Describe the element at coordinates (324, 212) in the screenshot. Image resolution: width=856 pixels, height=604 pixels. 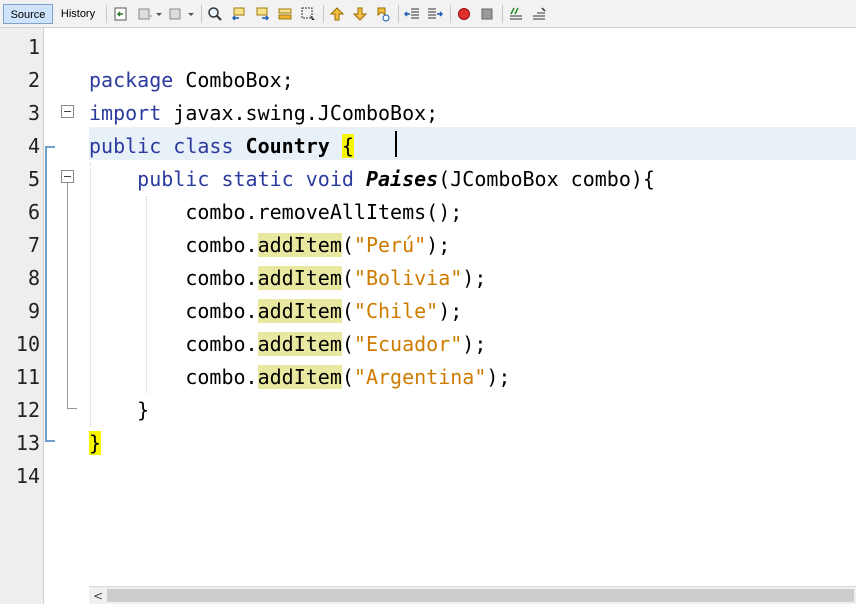
I see `code-text: combo.removeAllItems();` at that location.